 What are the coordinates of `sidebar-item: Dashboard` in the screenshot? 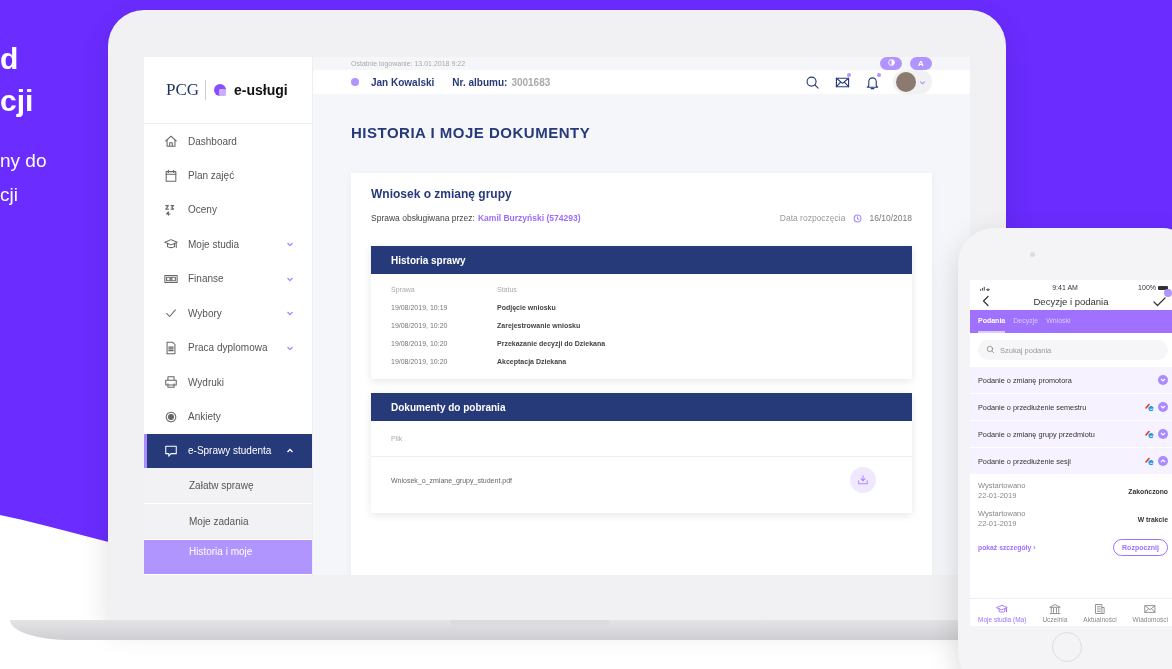 It's located at (228, 141).